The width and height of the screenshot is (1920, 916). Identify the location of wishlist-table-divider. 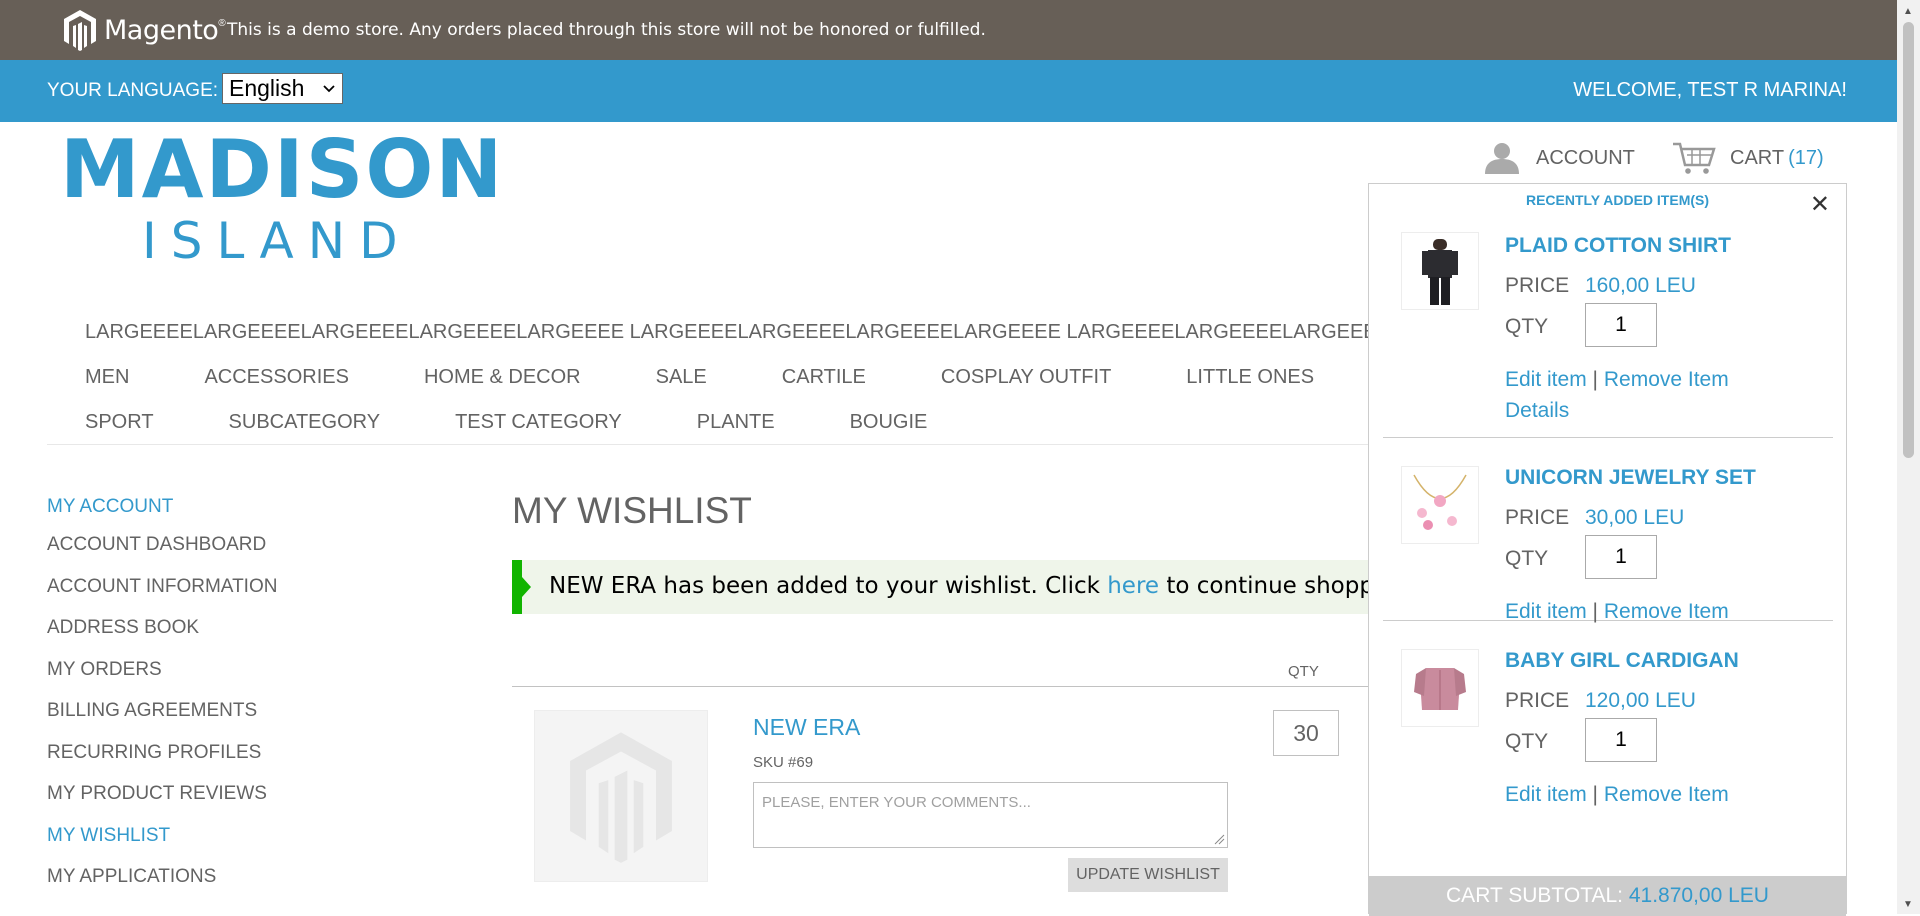
(942, 686).